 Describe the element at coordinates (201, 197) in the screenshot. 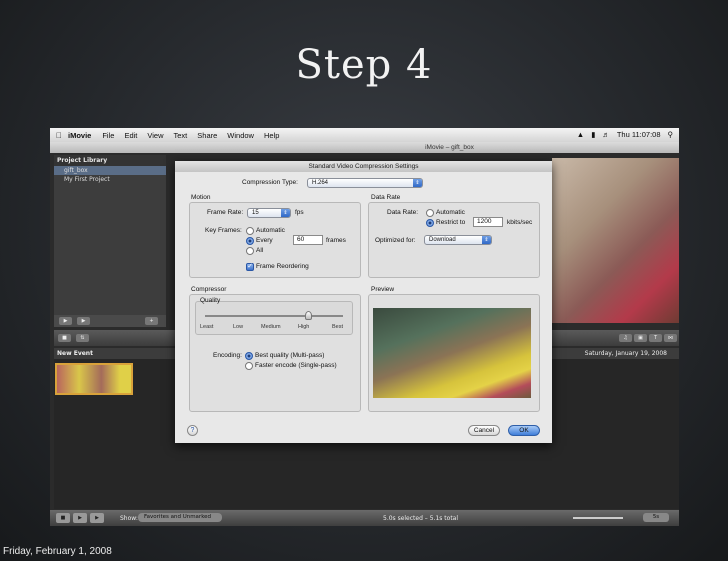

I see `motion-group-title: Motion` at that location.